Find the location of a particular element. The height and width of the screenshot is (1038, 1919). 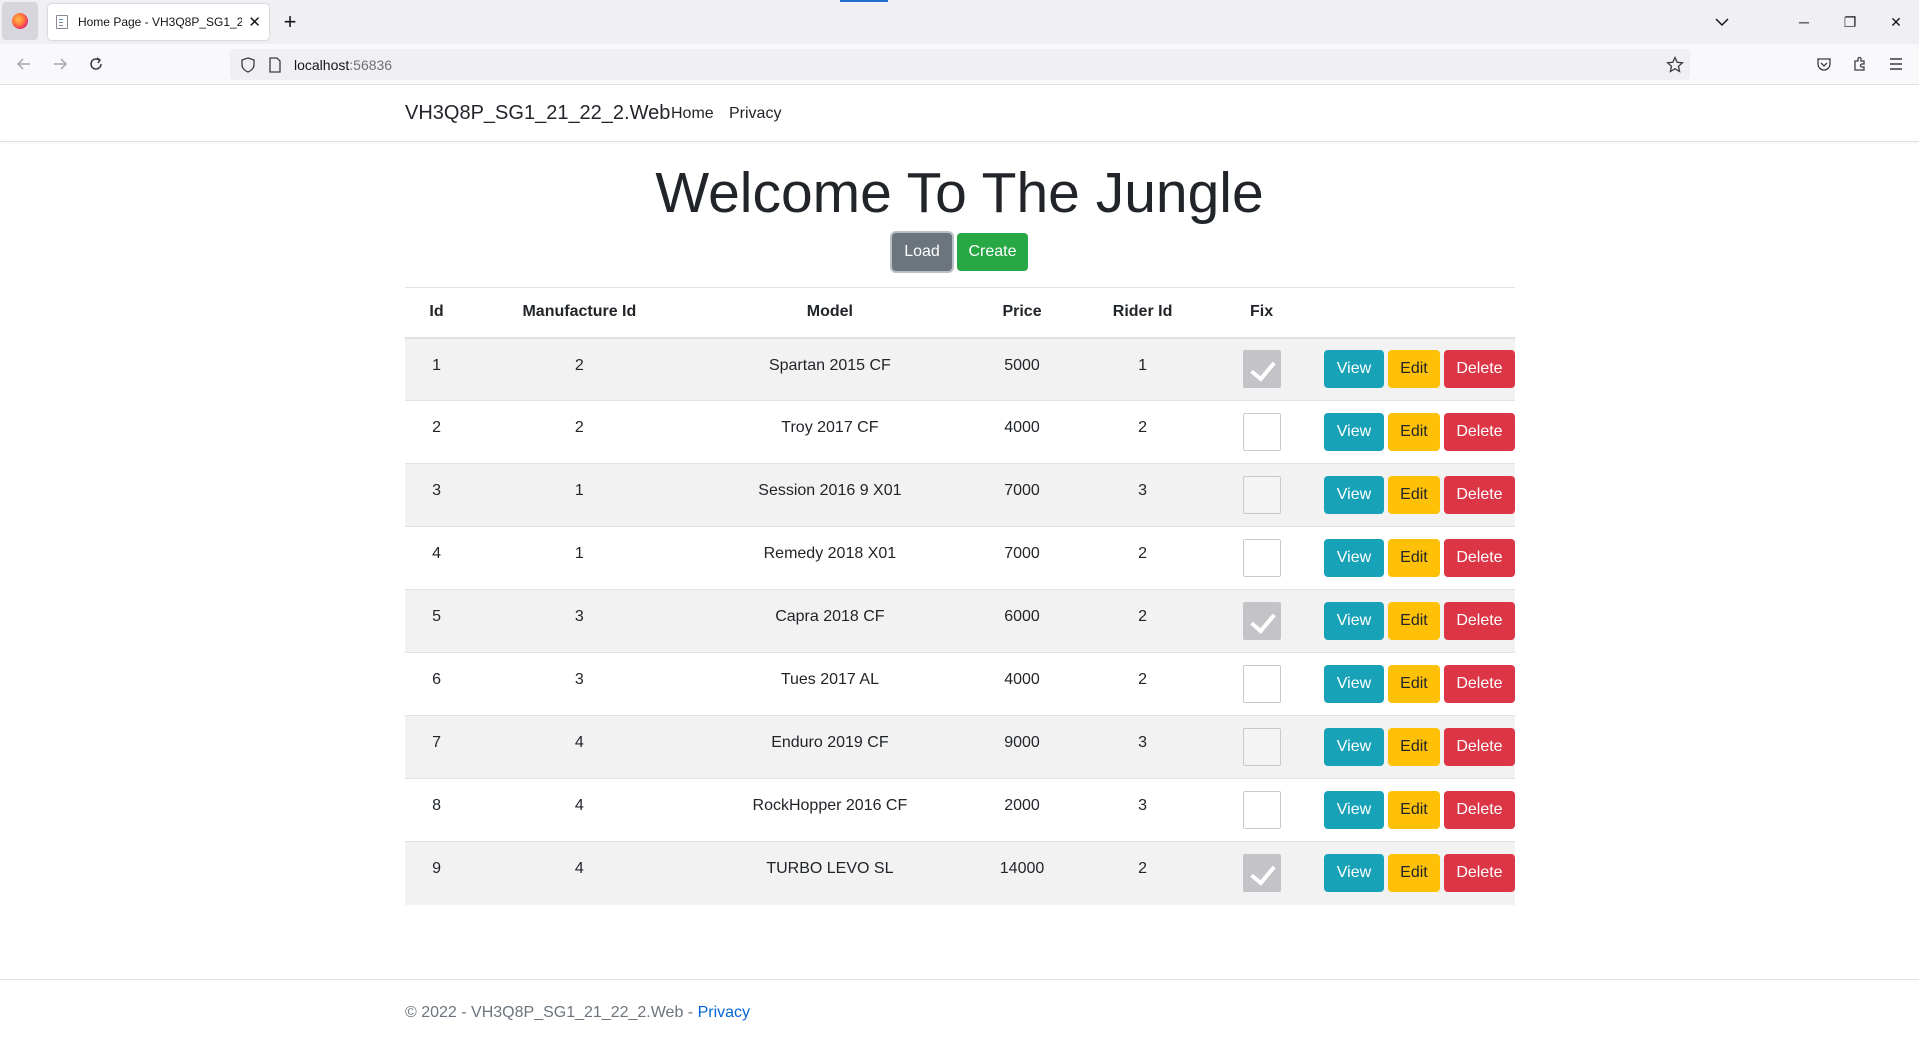

tab-list-button is located at coordinates (1722, 22).